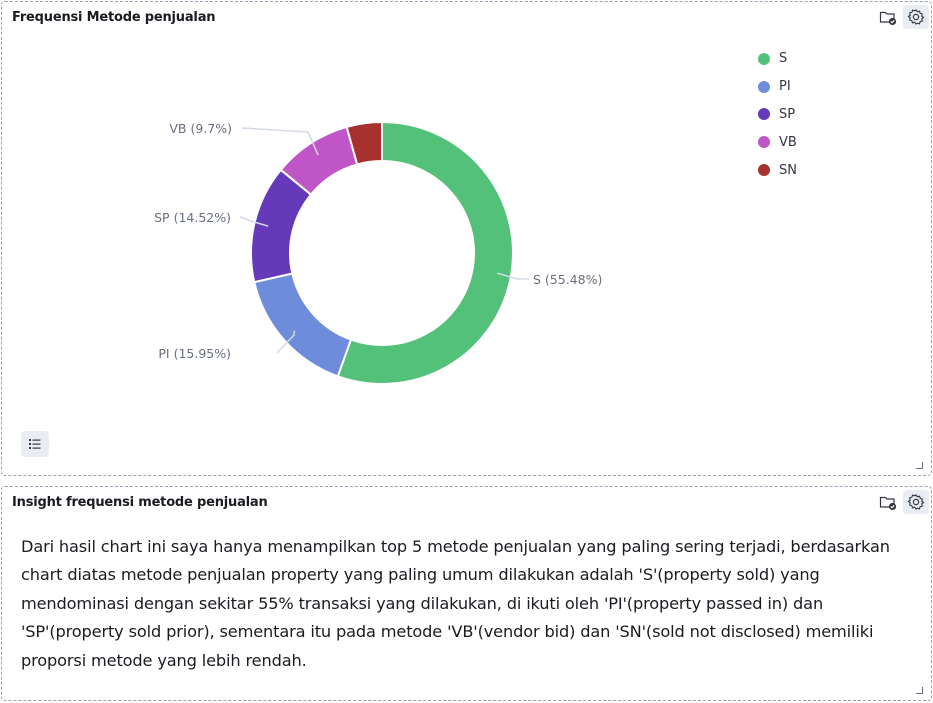  I want to click on legend-label: VB, so click(788, 142).